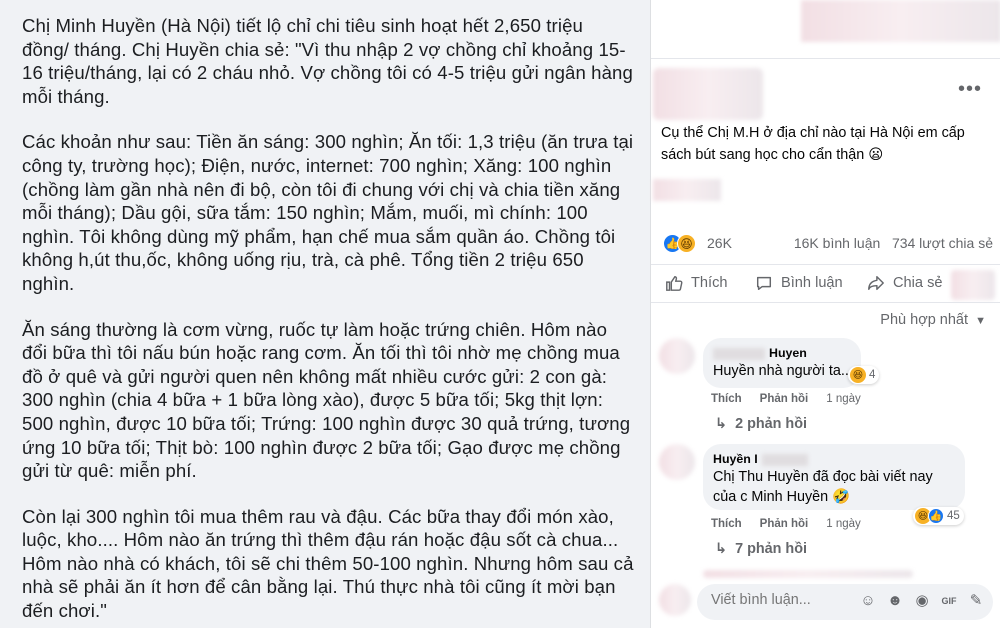  What do you see at coordinates (895, 601) in the screenshot?
I see `emoji-icon: ☻` at bounding box center [895, 601].